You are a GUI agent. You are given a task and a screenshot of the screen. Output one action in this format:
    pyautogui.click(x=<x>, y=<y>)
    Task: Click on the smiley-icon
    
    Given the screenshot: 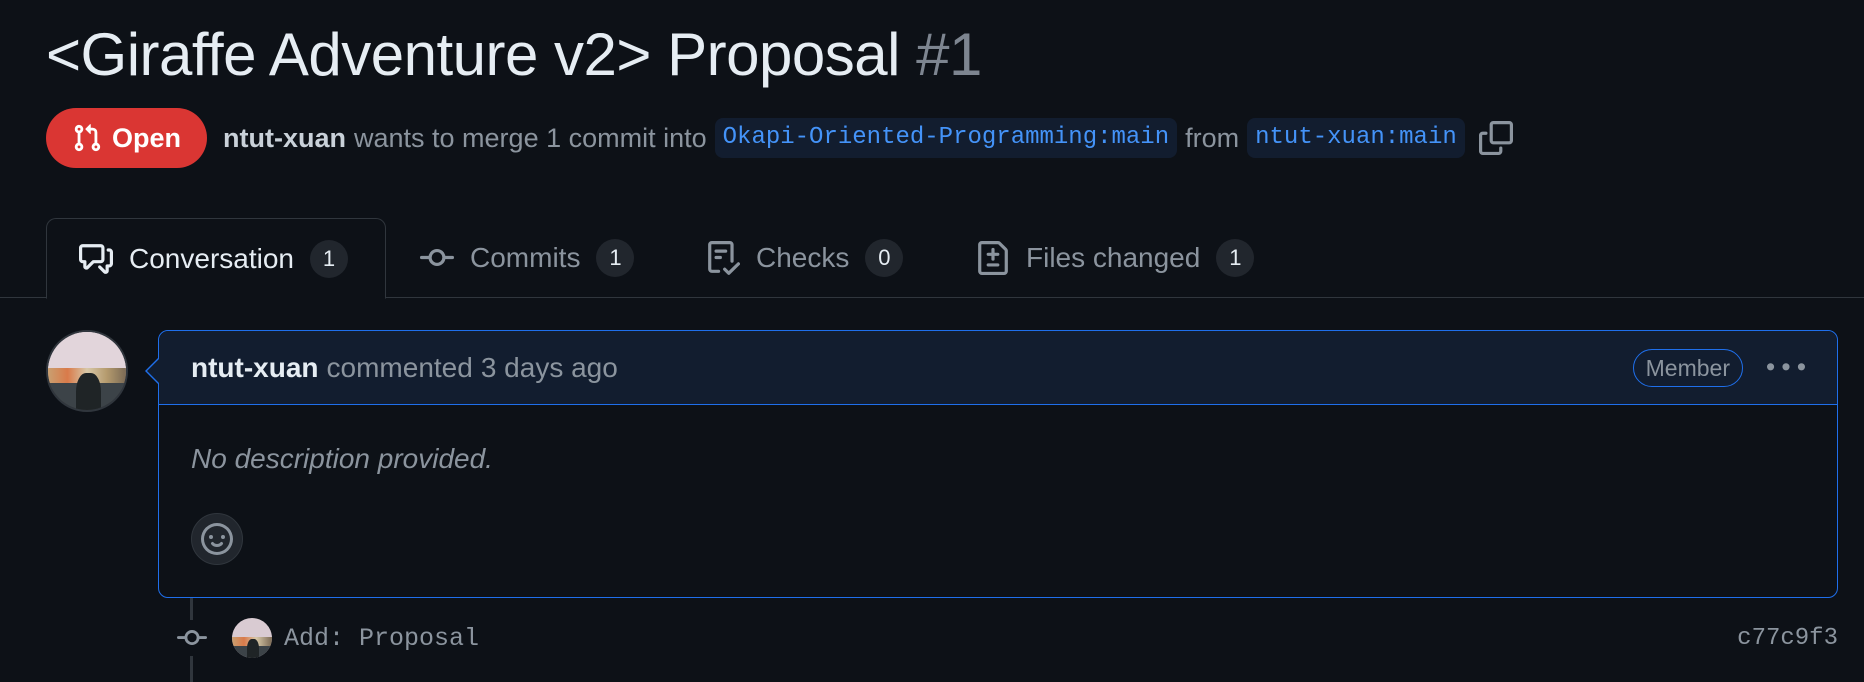 What is the action you would take?
    pyautogui.click(x=217, y=539)
    